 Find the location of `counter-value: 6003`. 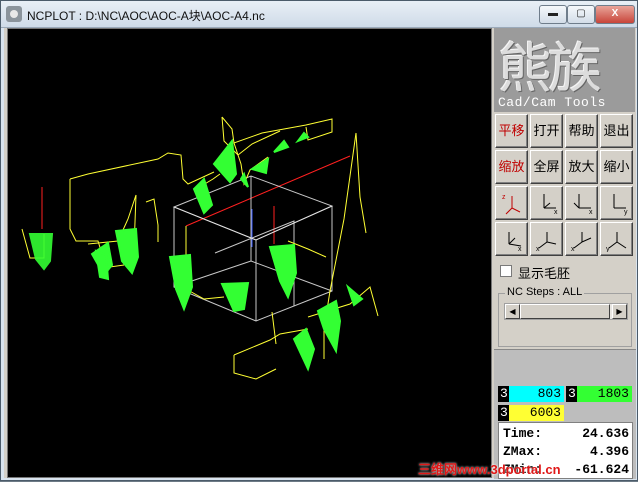

counter-value: 6003 is located at coordinates (536, 413).